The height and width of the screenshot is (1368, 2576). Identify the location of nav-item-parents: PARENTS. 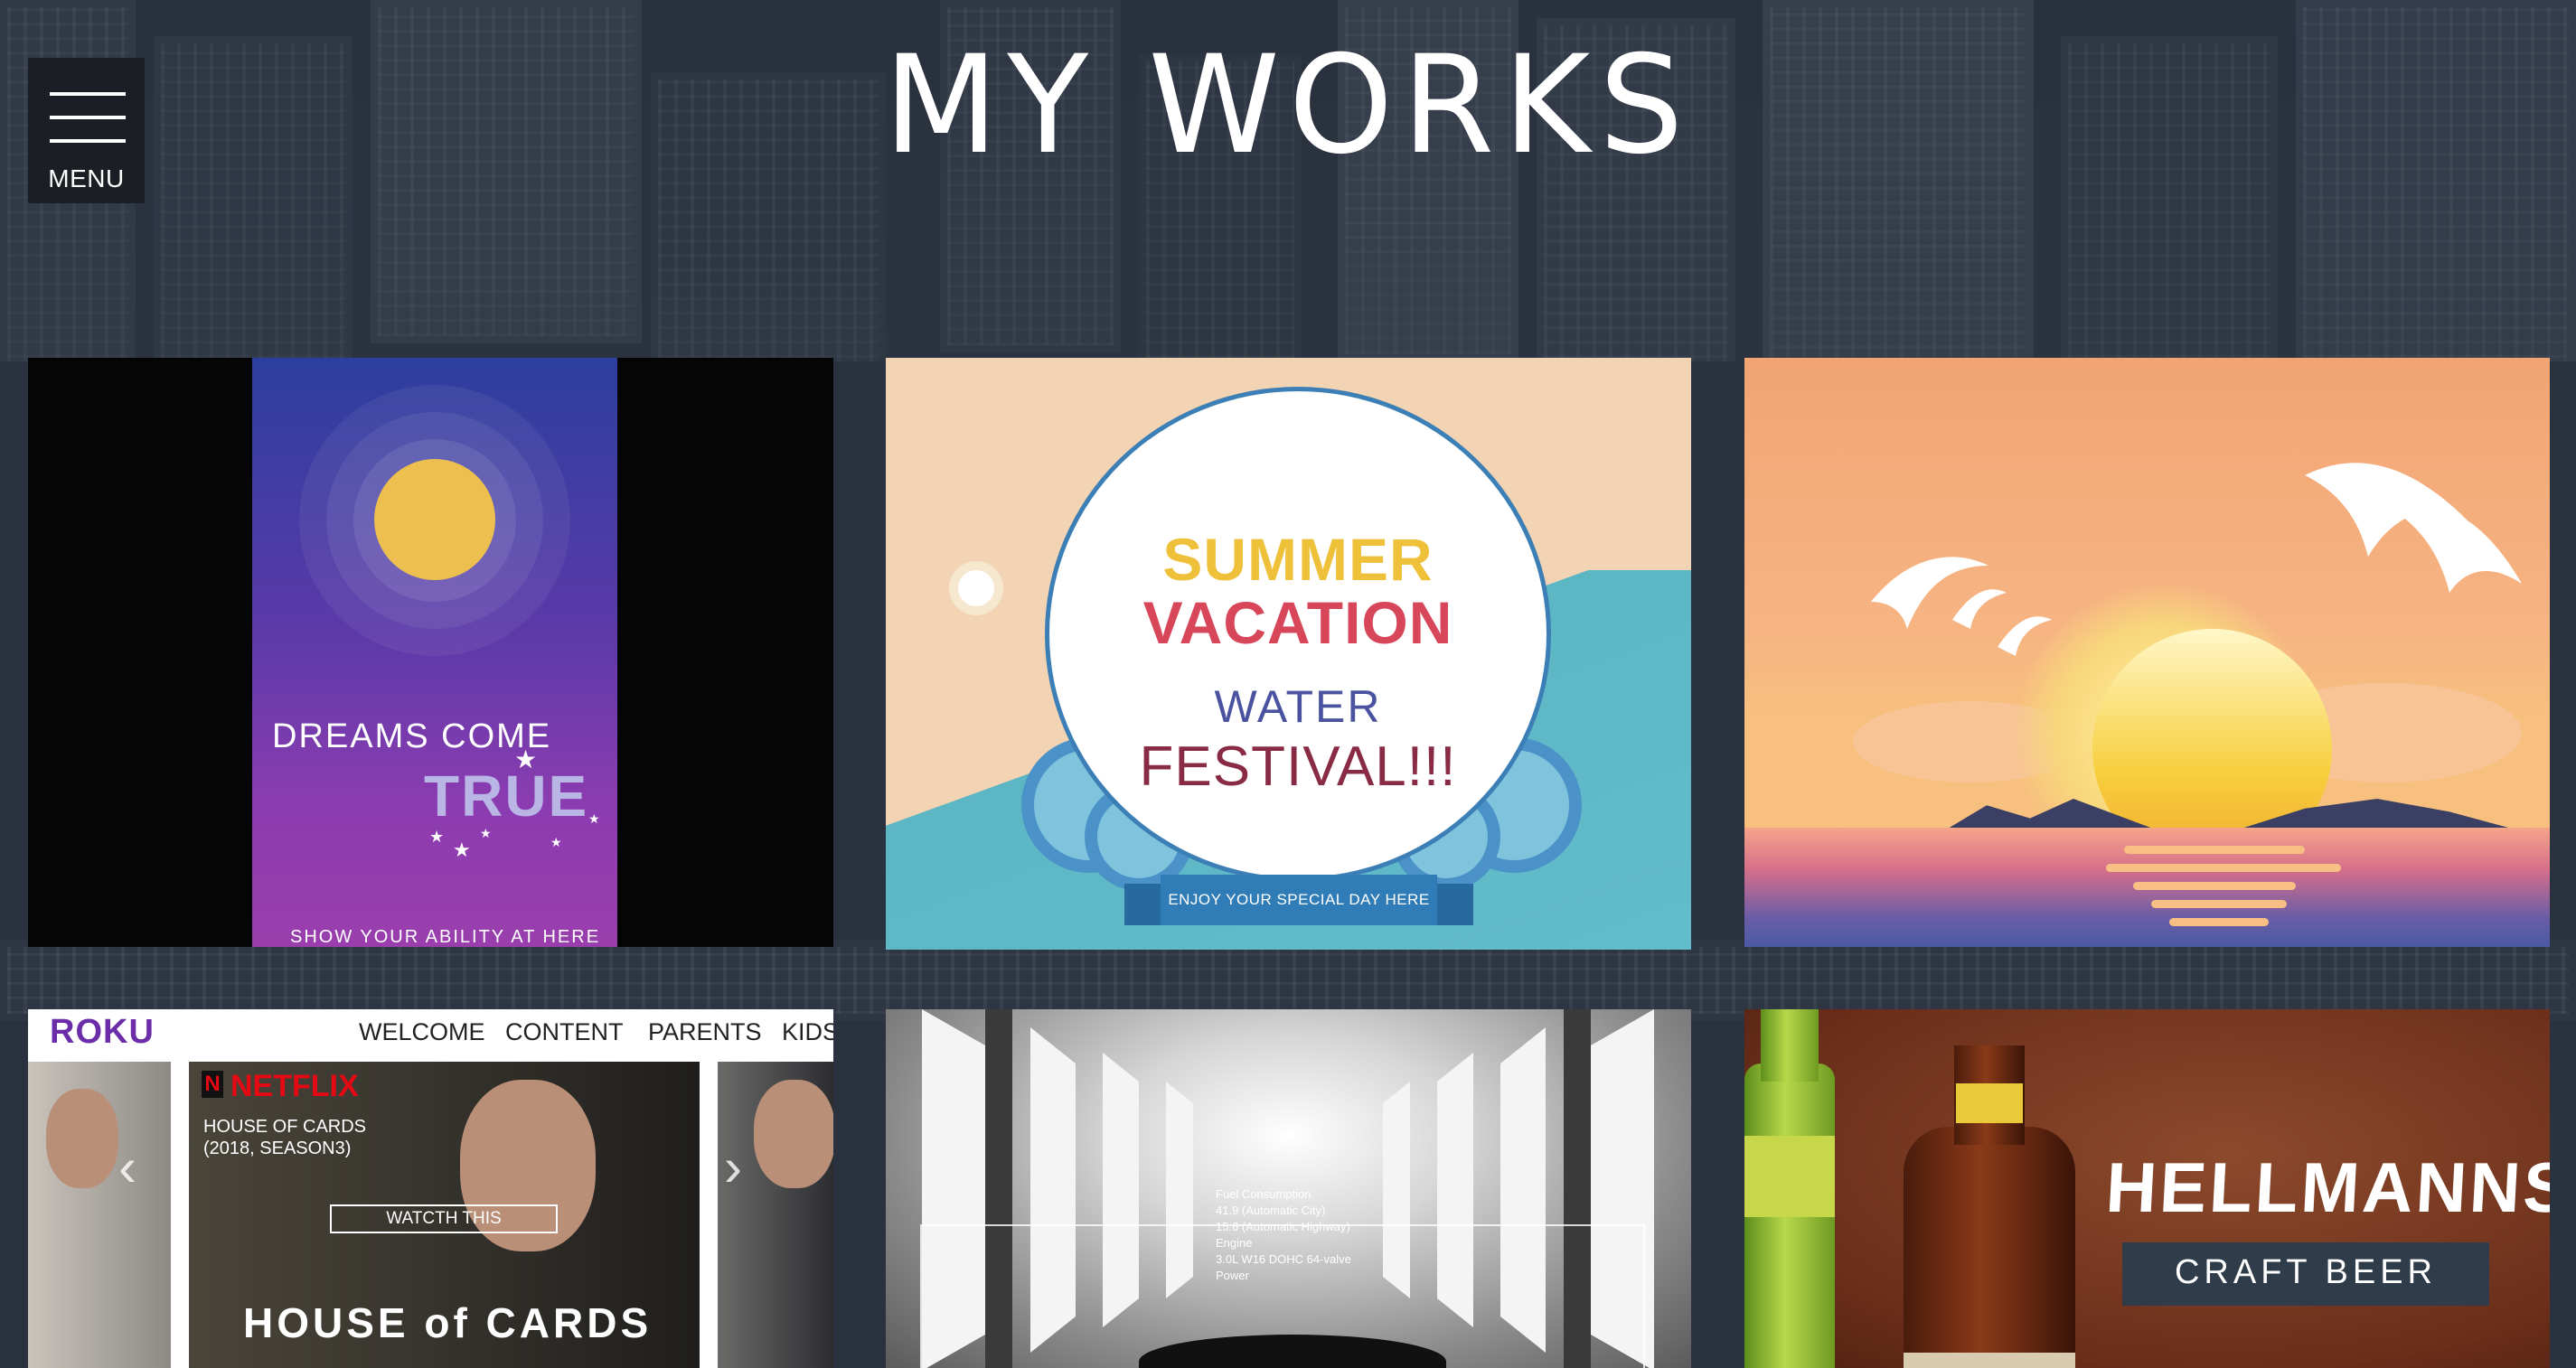
(705, 1031).